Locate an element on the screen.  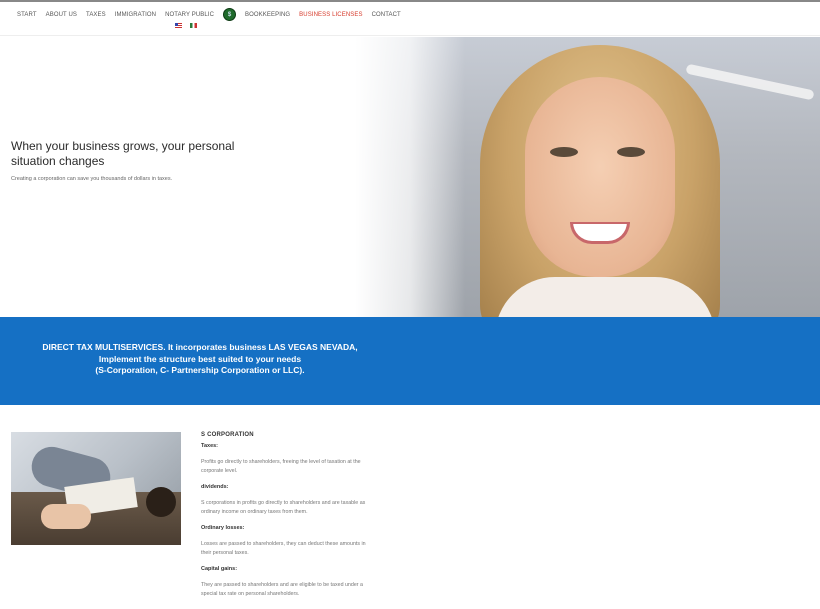
nav-item-notary-public: NOTARY PUBLIC is located at coordinates (189, 15).